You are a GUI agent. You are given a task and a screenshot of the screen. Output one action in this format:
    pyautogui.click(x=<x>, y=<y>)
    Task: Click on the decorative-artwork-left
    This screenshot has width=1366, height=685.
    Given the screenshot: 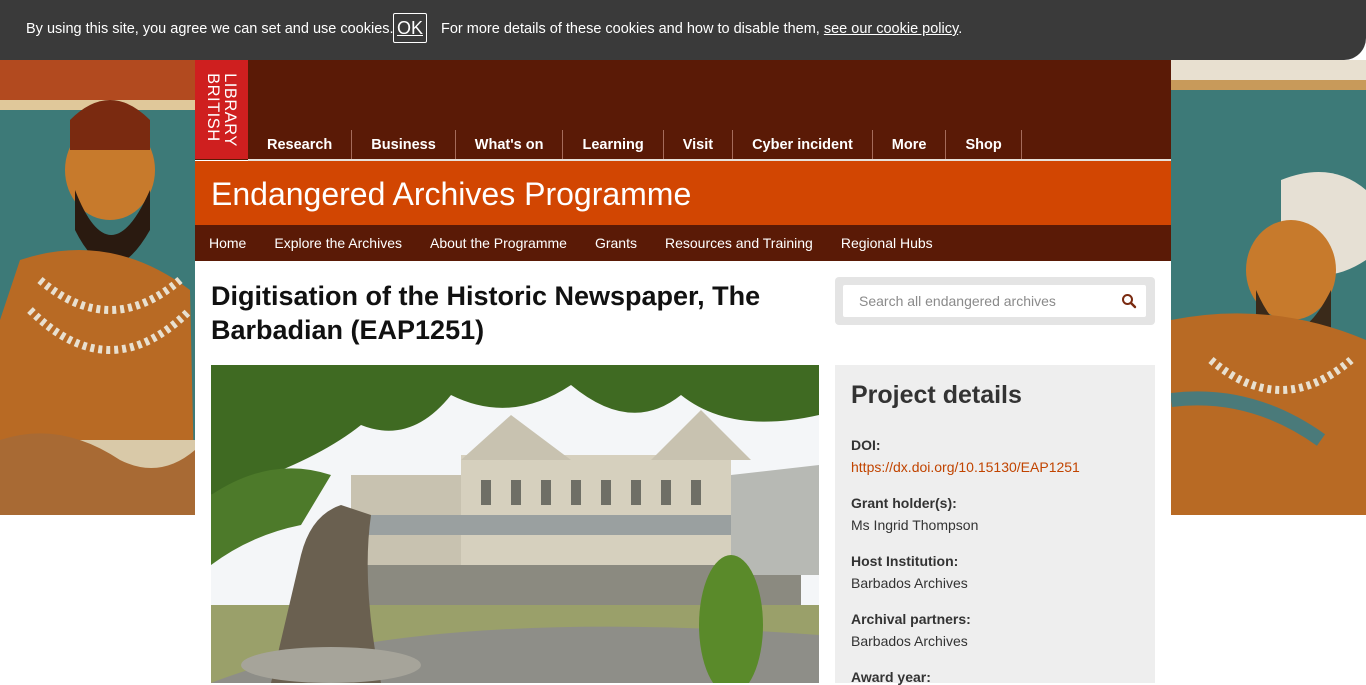 What is the action you would take?
    pyautogui.click(x=97, y=287)
    